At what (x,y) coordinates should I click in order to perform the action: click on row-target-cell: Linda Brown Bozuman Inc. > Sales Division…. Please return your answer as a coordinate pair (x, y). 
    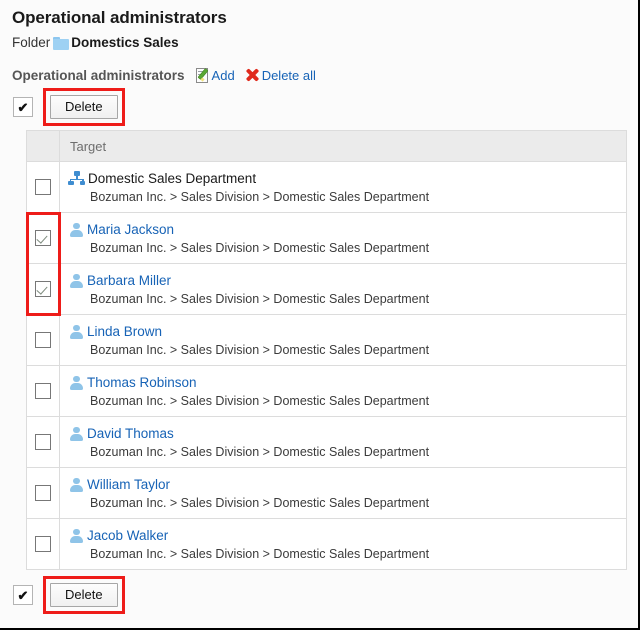
    Looking at the image, I should click on (343, 340).